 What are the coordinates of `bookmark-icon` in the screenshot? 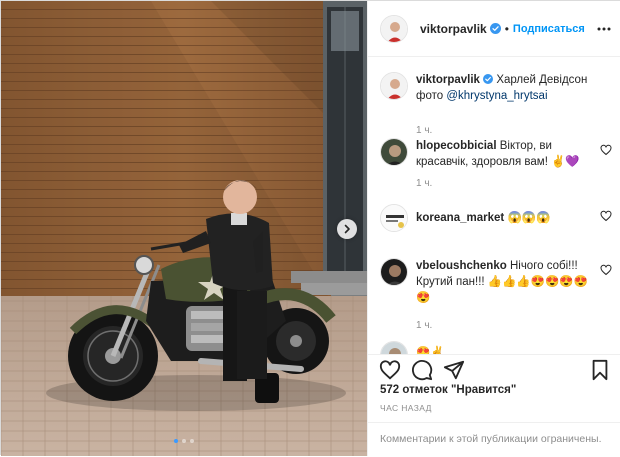 It's located at (600, 370).